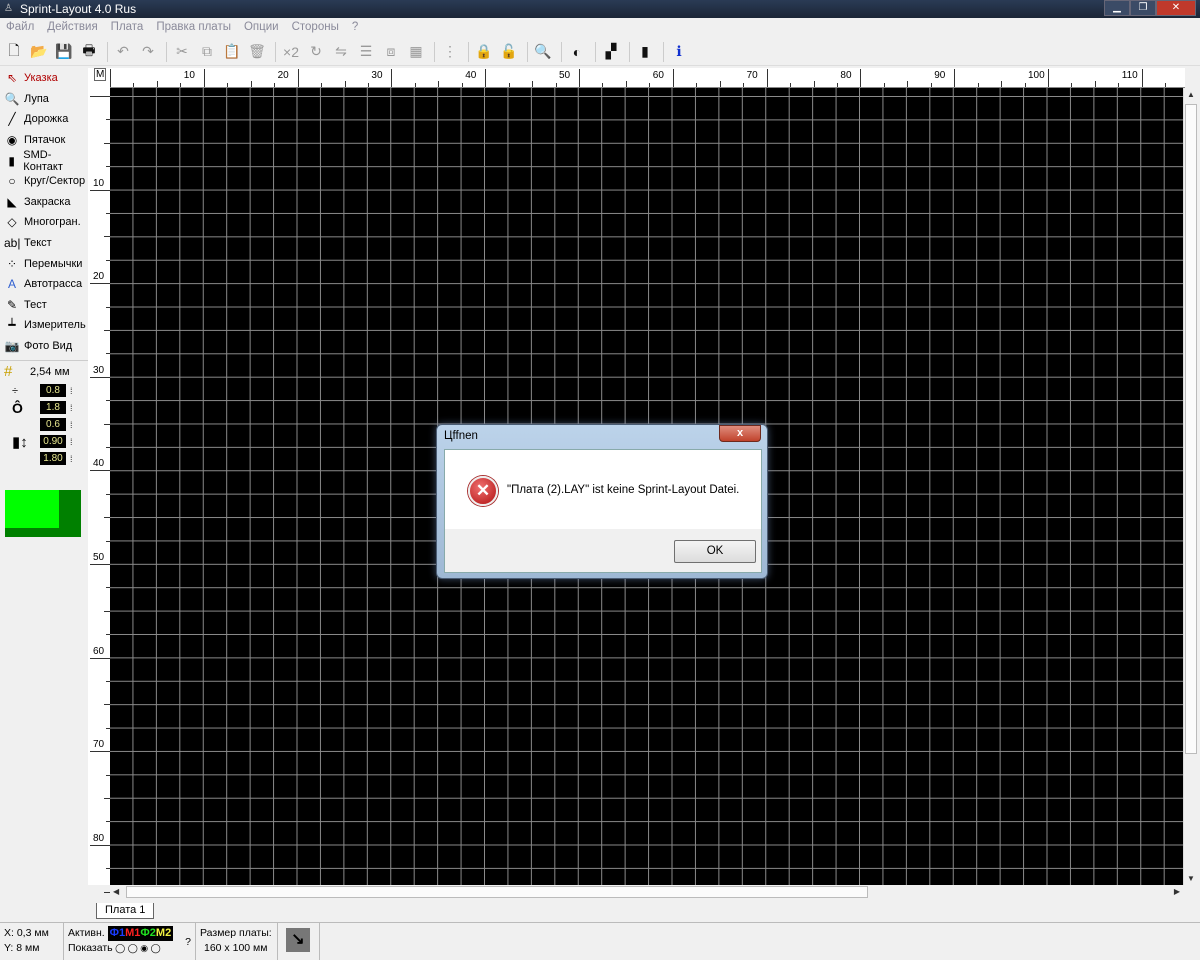  What do you see at coordinates (71, 459) in the screenshot?
I see `smd-height-menu: ⁞` at bounding box center [71, 459].